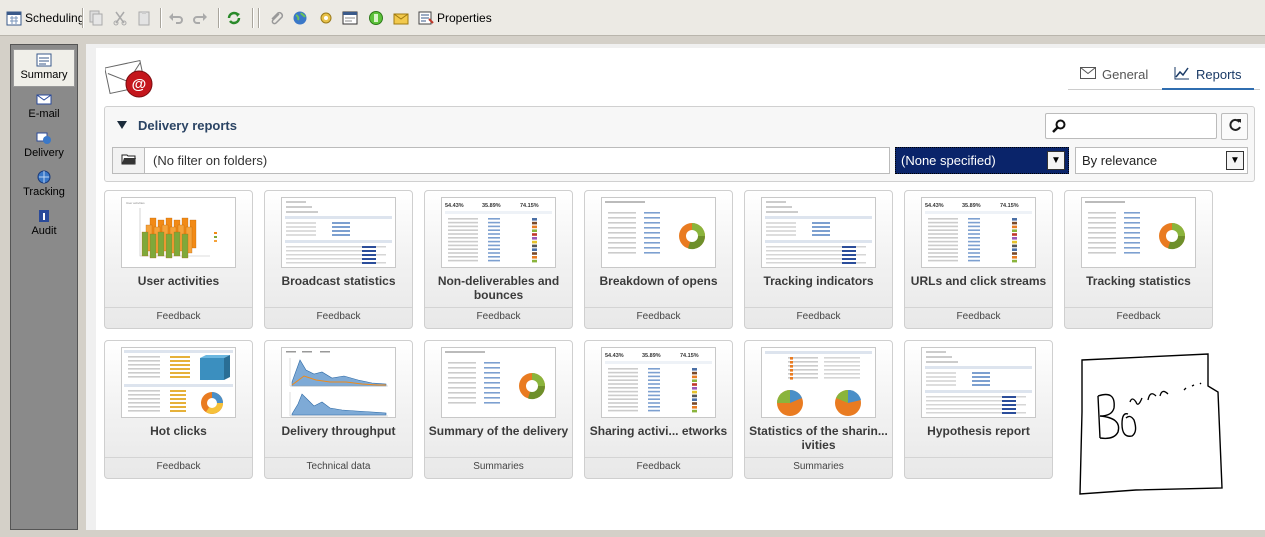  I want to click on sidebar-item-email: E-mail, so click(44, 108).